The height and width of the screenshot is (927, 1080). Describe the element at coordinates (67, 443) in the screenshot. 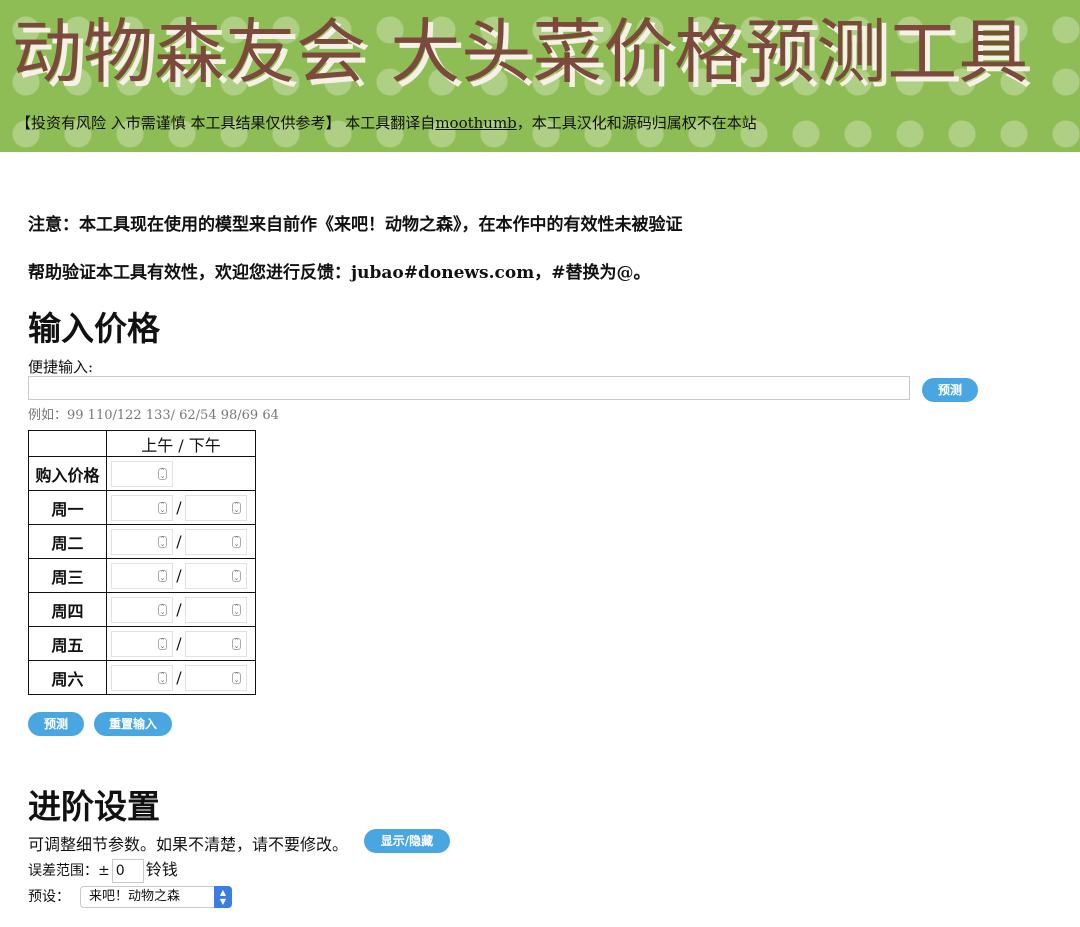

I see `table-corner` at that location.